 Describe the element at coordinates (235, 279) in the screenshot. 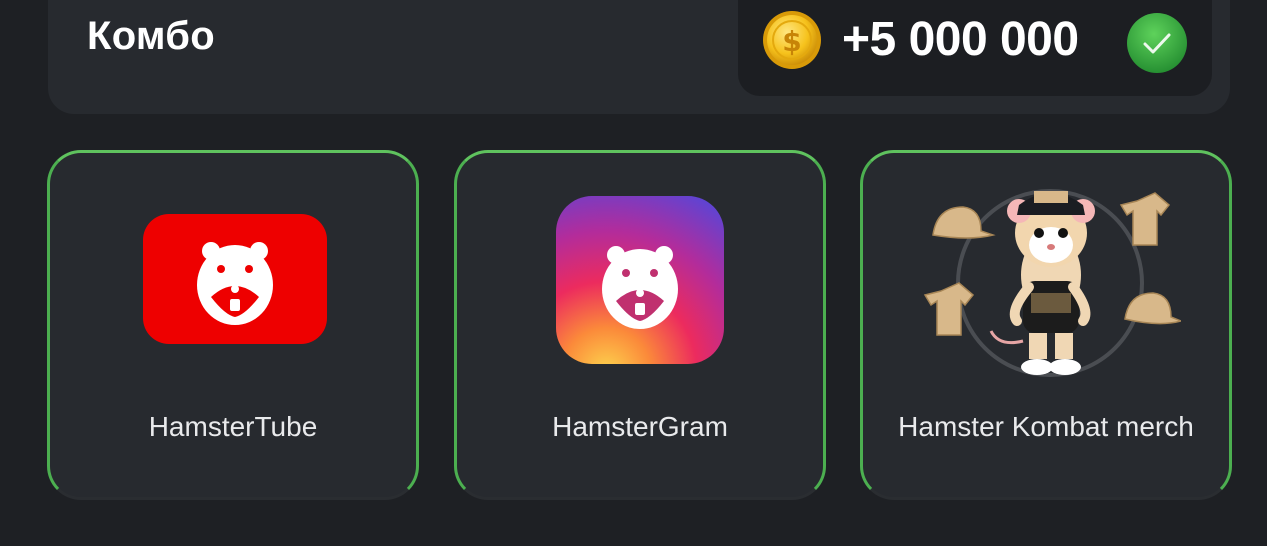

I see `hamstertube-logo-icon` at that location.